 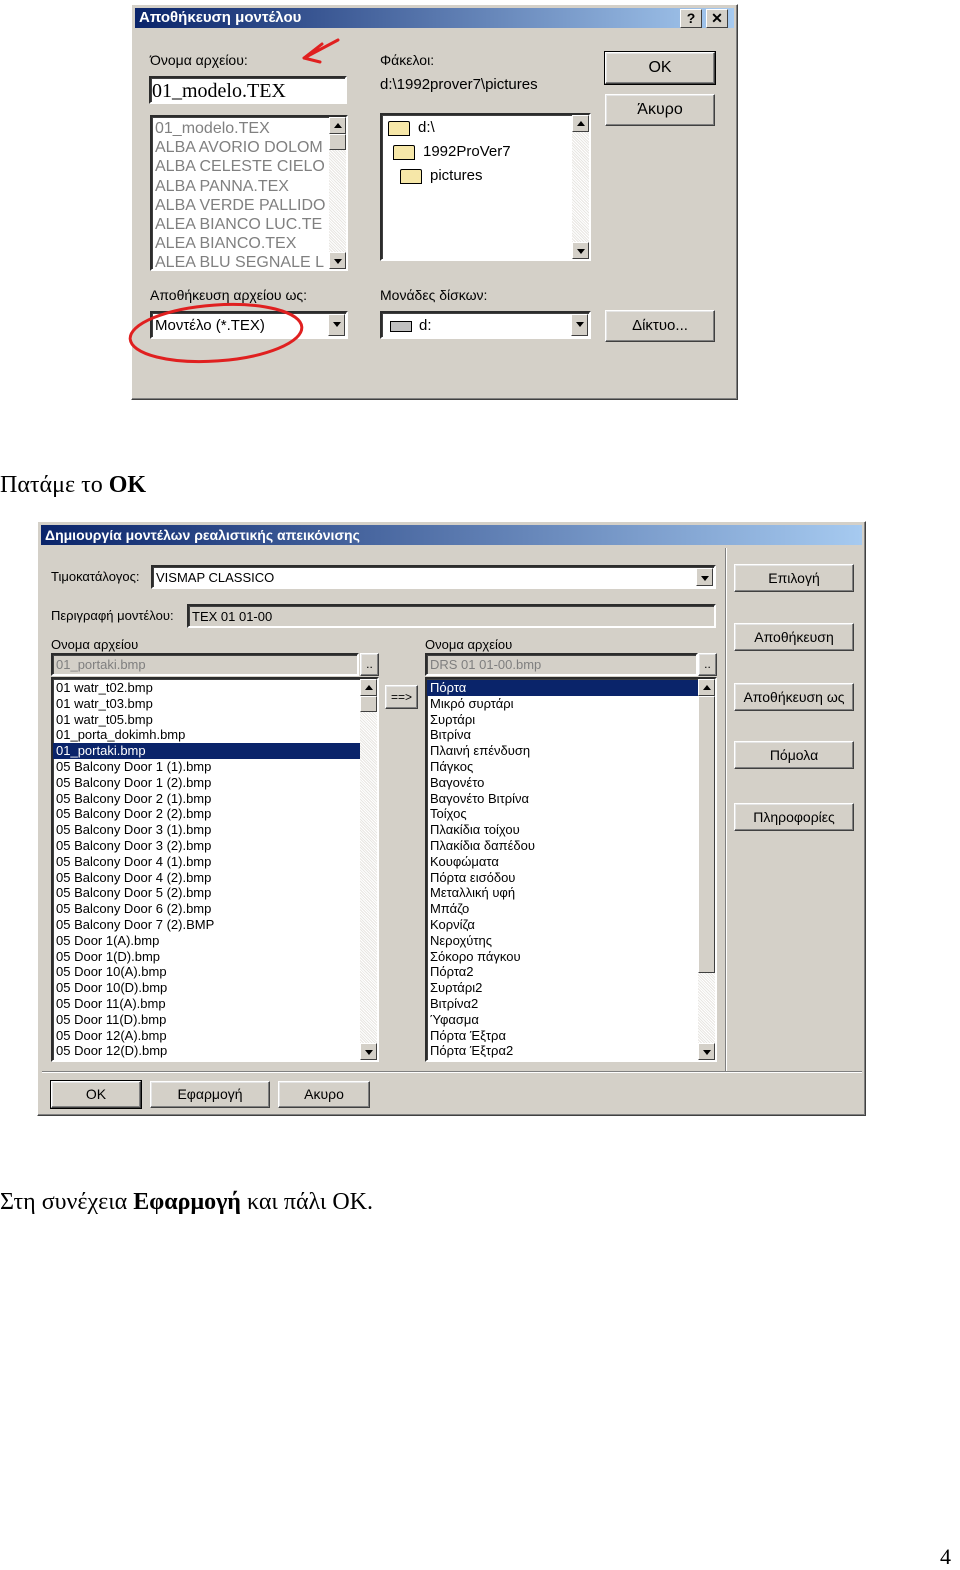 What do you see at coordinates (112, 615) in the screenshot?
I see `description-label: Περιγραφή μοντέλου:` at bounding box center [112, 615].